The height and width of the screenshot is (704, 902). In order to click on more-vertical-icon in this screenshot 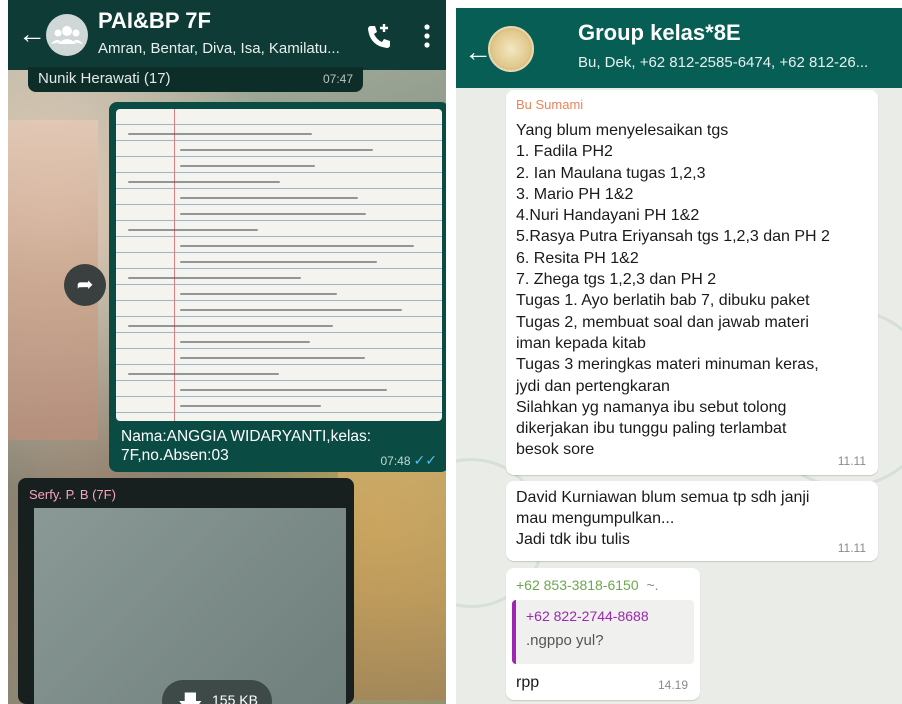, I will do `click(427, 36)`.